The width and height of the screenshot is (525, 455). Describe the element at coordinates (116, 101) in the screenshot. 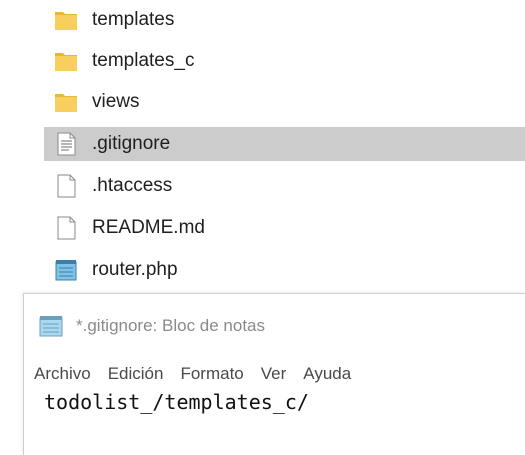

I see `file-name: views` at that location.